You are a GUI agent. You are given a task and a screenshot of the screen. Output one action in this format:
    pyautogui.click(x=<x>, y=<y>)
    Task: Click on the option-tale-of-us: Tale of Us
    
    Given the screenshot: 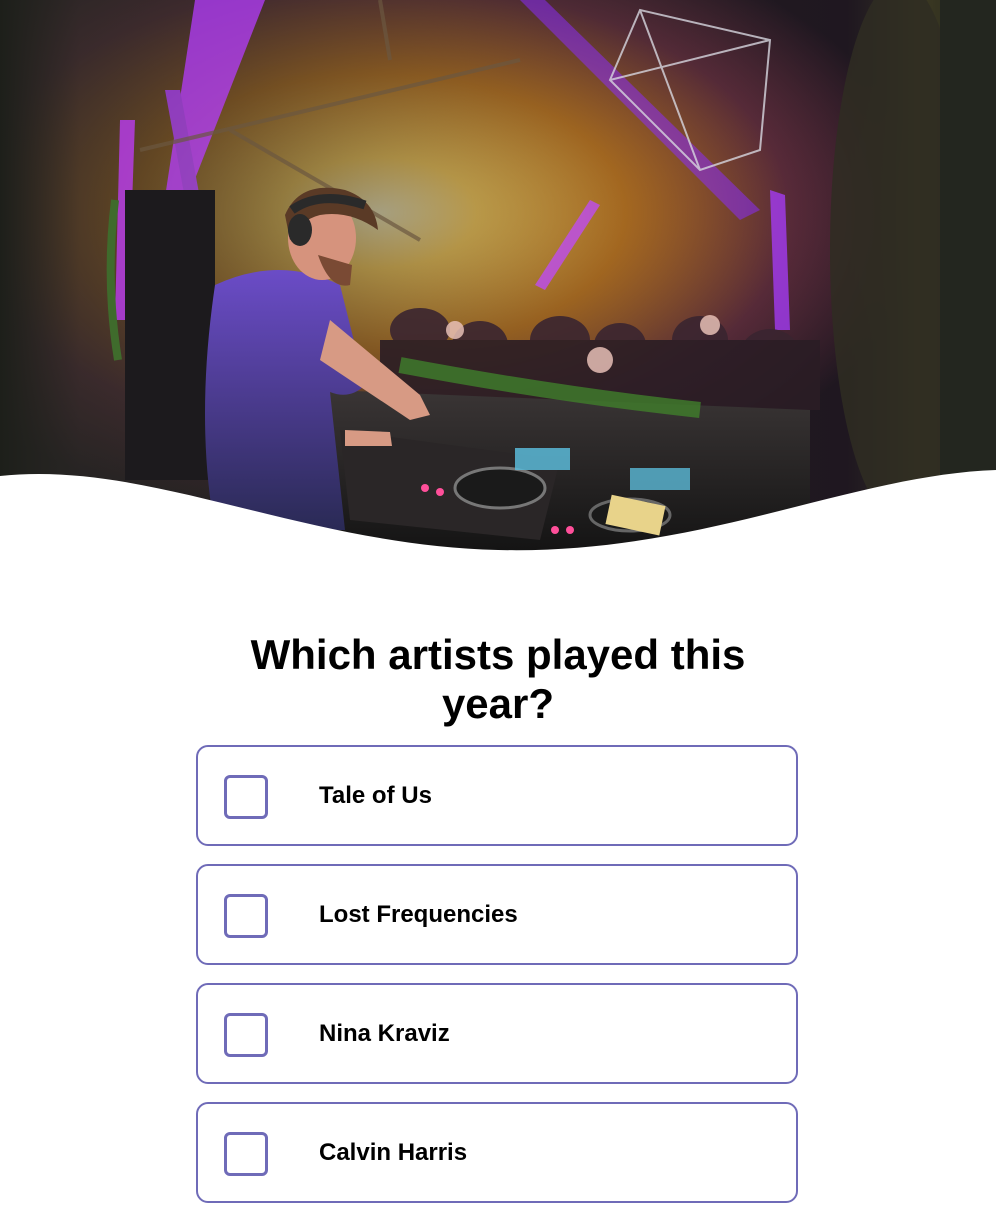 What is the action you would take?
    pyautogui.click(x=497, y=795)
    